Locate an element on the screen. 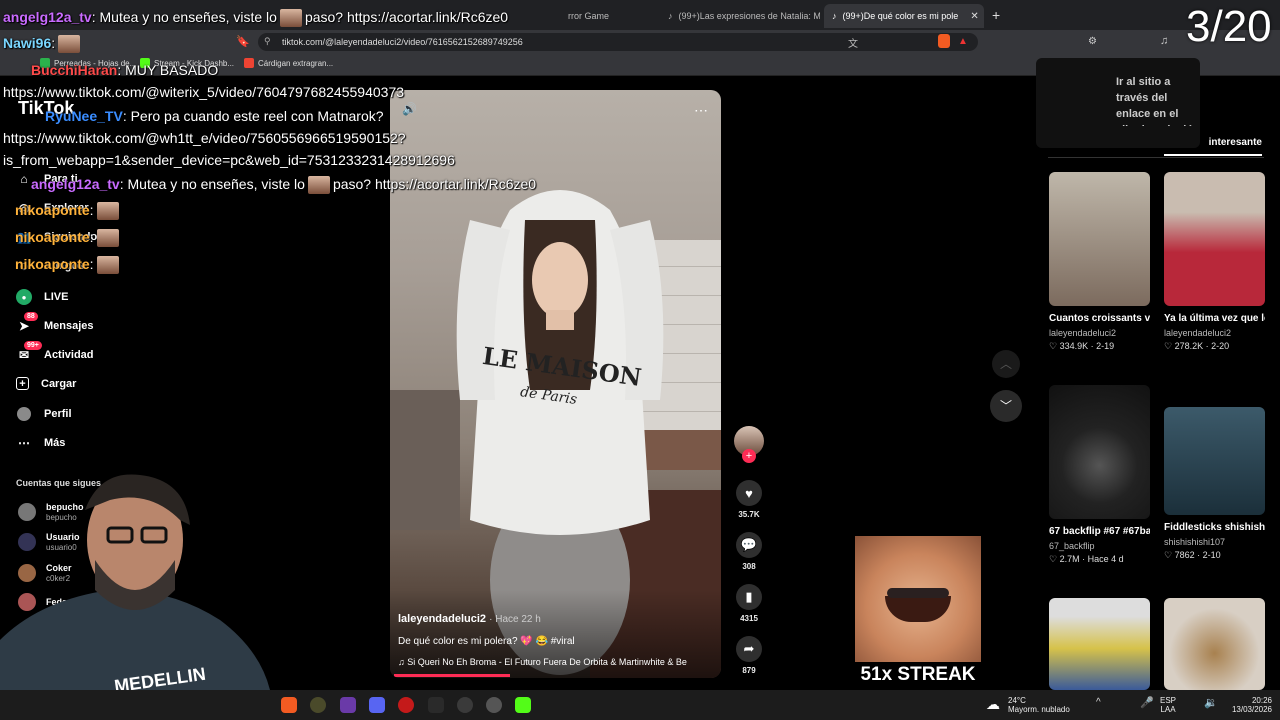 This screenshot has width=1280, height=720. save-button: ▮ 4315 is located at coordinates (749, 603).